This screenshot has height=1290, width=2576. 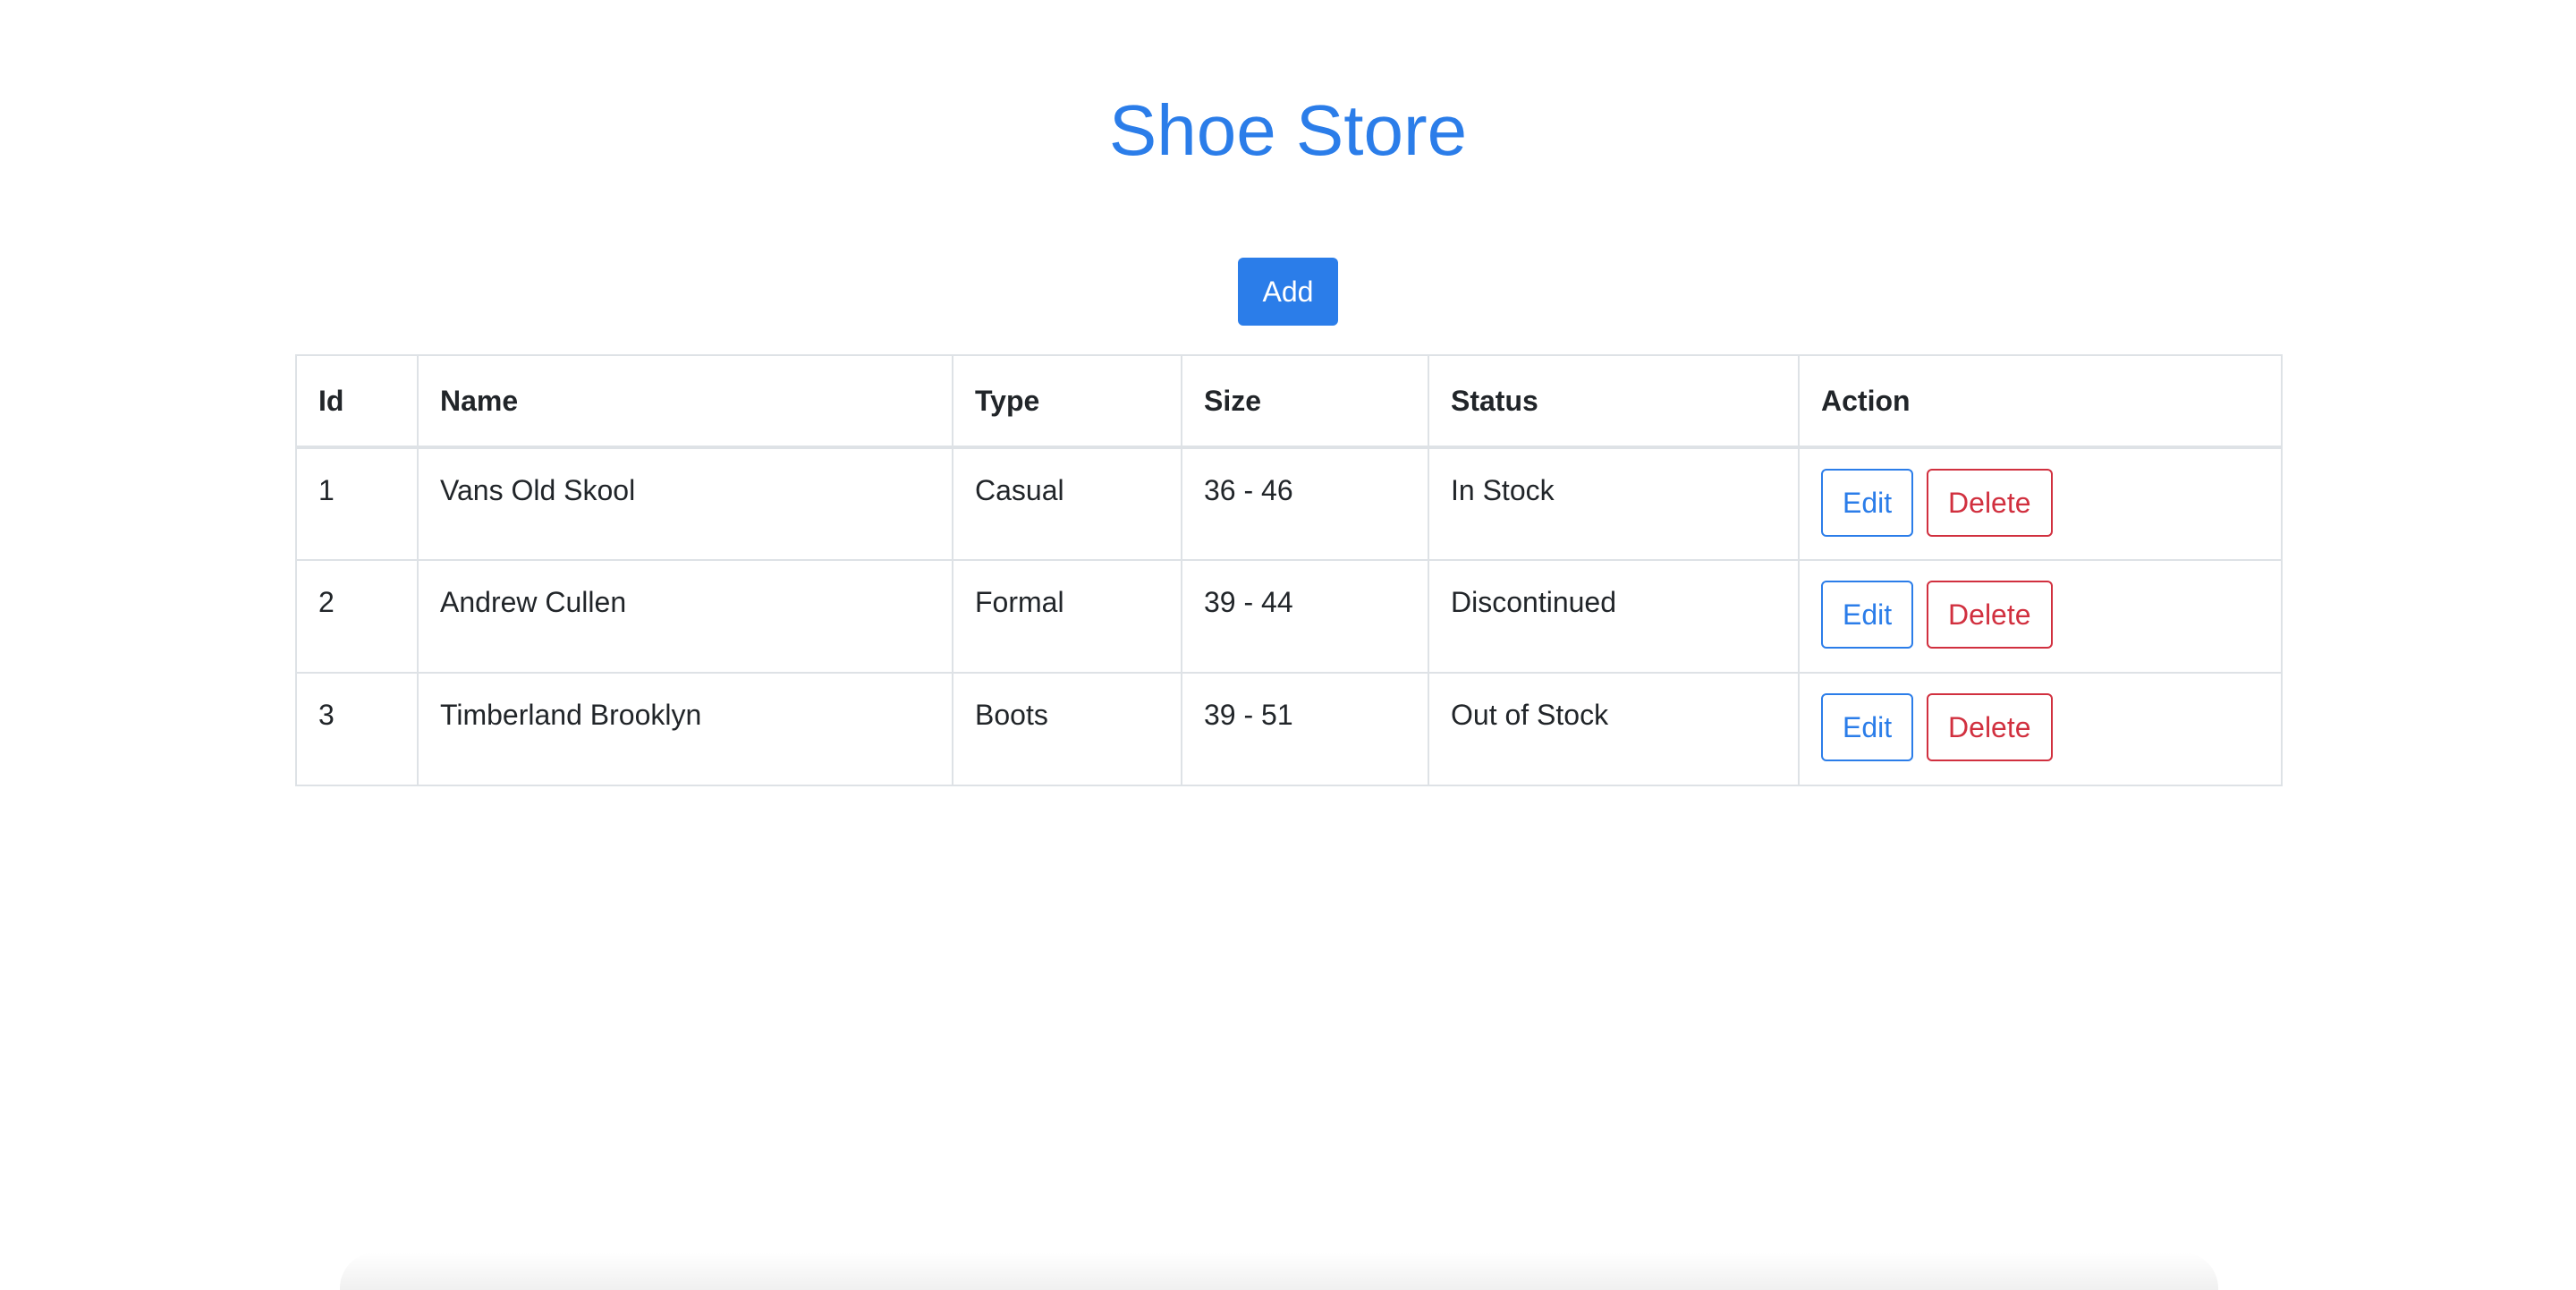 What do you see at coordinates (685, 729) in the screenshot?
I see `cell-name: Timberland Brooklyn` at bounding box center [685, 729].